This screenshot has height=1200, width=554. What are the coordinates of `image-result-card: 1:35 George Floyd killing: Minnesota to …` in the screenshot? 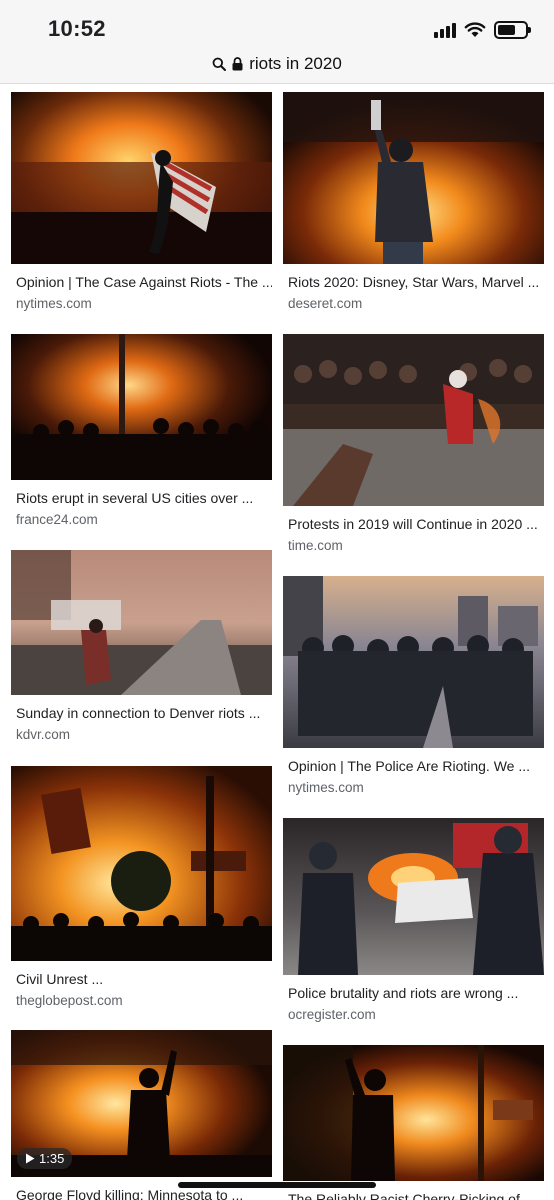 It's located at (141, 1115).